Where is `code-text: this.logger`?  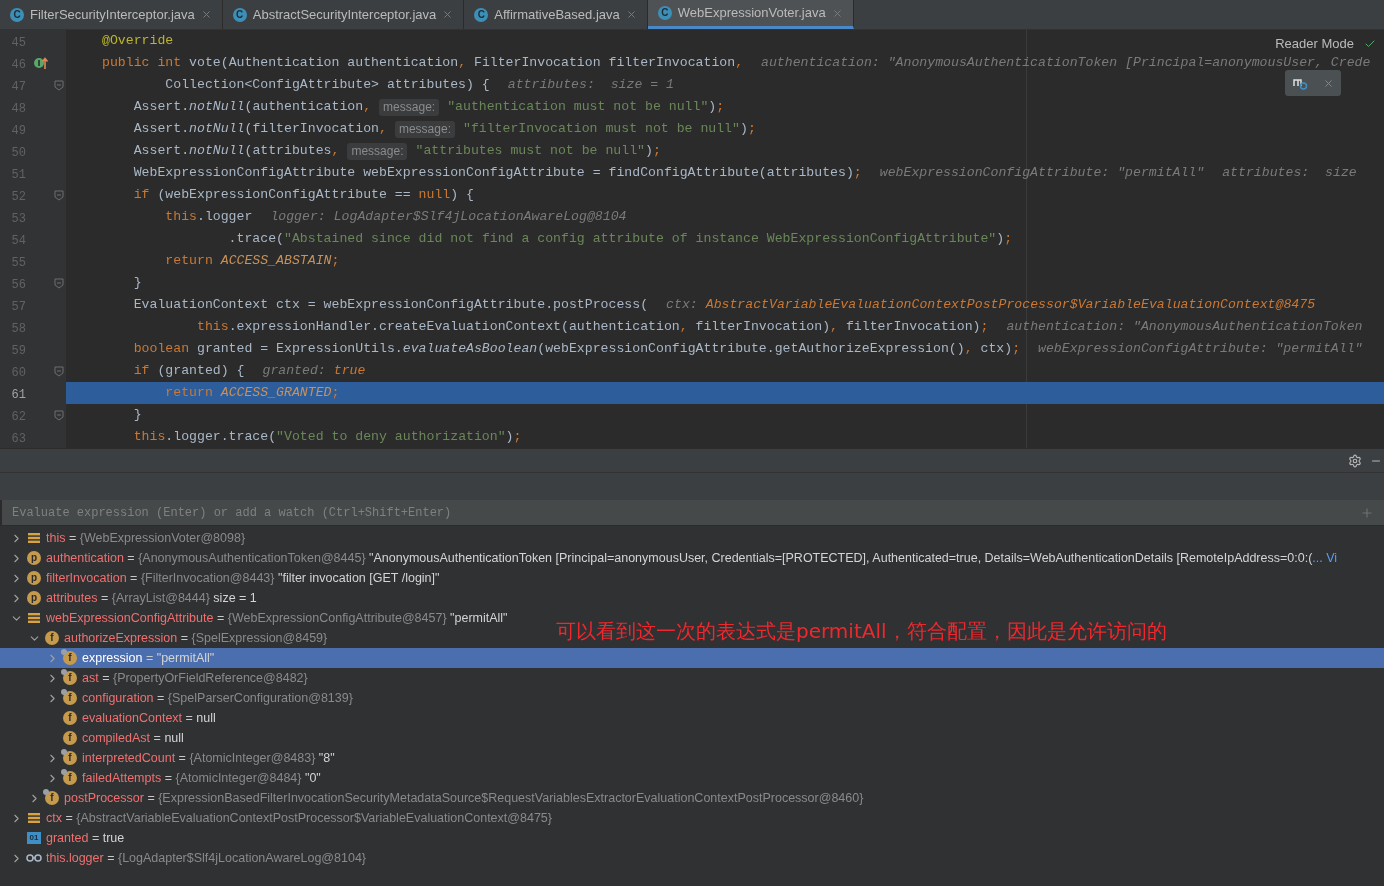 code-text: this.logger is located at coordinates (208, 217).